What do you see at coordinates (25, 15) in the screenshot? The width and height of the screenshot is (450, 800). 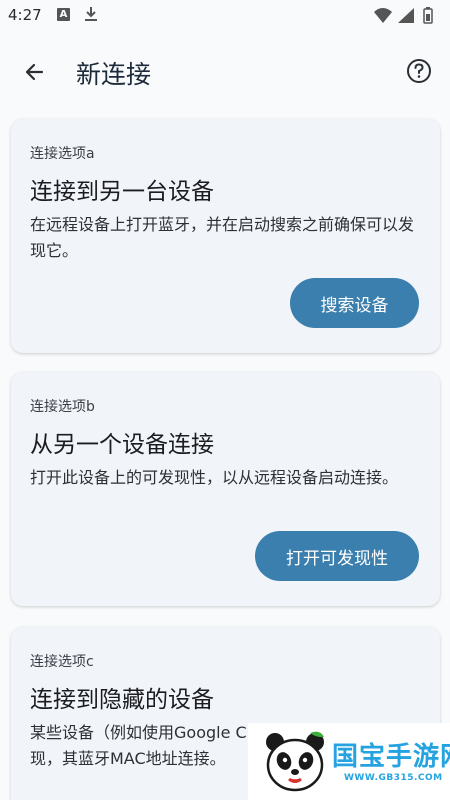 I see `status-time: 4:27` at bounding box center [25, 15].